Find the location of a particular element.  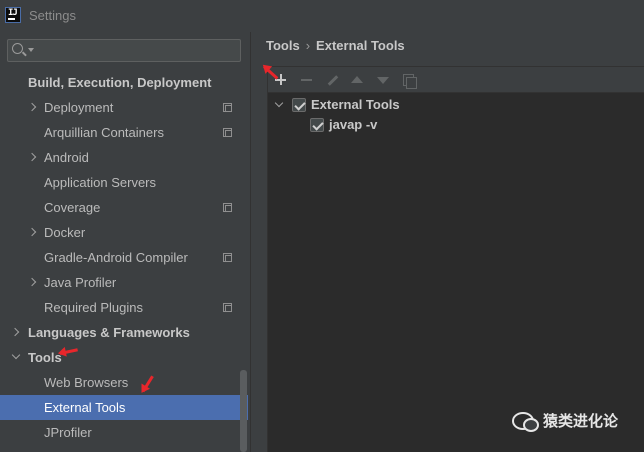

sidebar-item-label: Arquillian Containers is located at coordinates (104, 132).